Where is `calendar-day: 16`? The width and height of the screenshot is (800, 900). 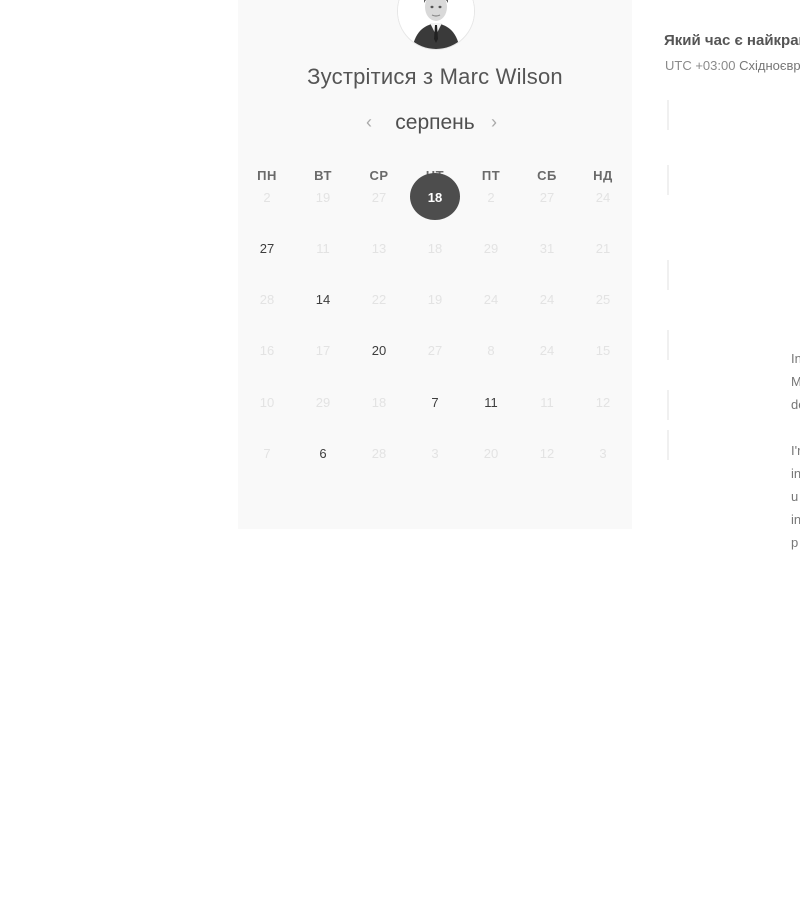
calendar-day: 16 is located at coordinates (267, 350).